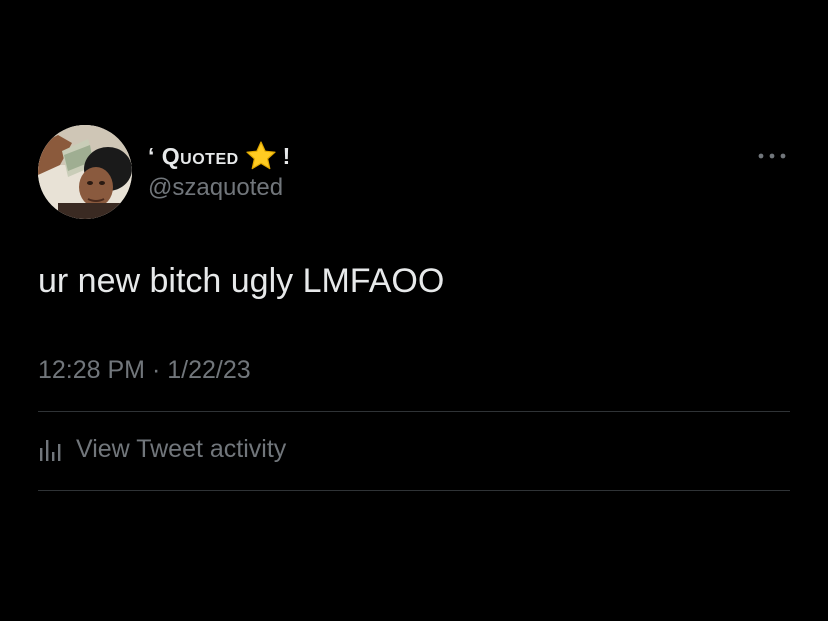  I want to click on display-name: ‘ Quoted, so click(193, 156).